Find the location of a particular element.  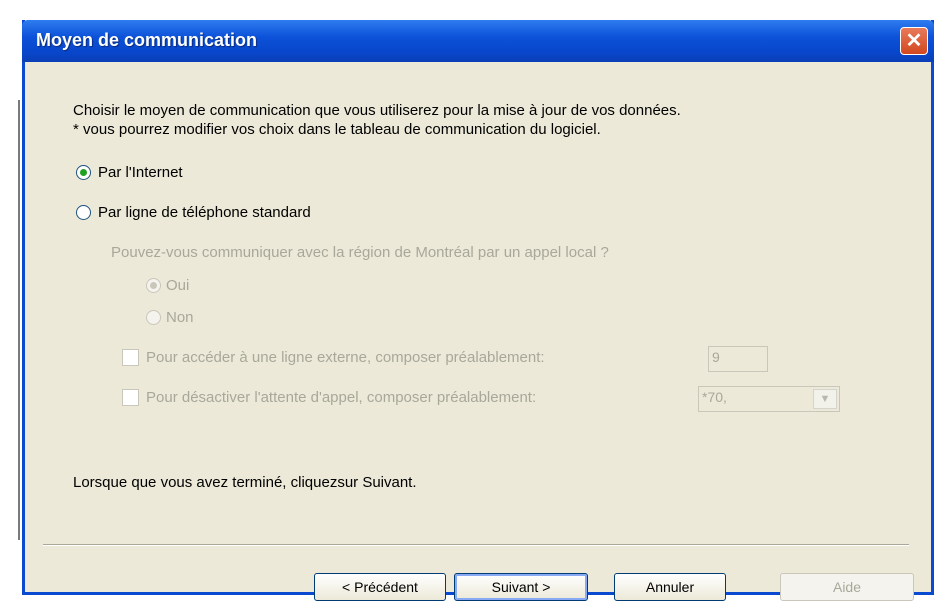

background-edge-left is located at coordinates (19, 320).